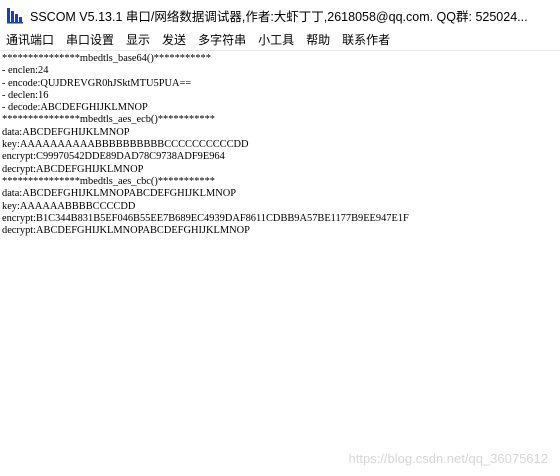  What do you see at coordinates (30, 40) in the screenshot?
I see `menu-item-comm-port: 通讯端口` at bounding box center [30, 40].